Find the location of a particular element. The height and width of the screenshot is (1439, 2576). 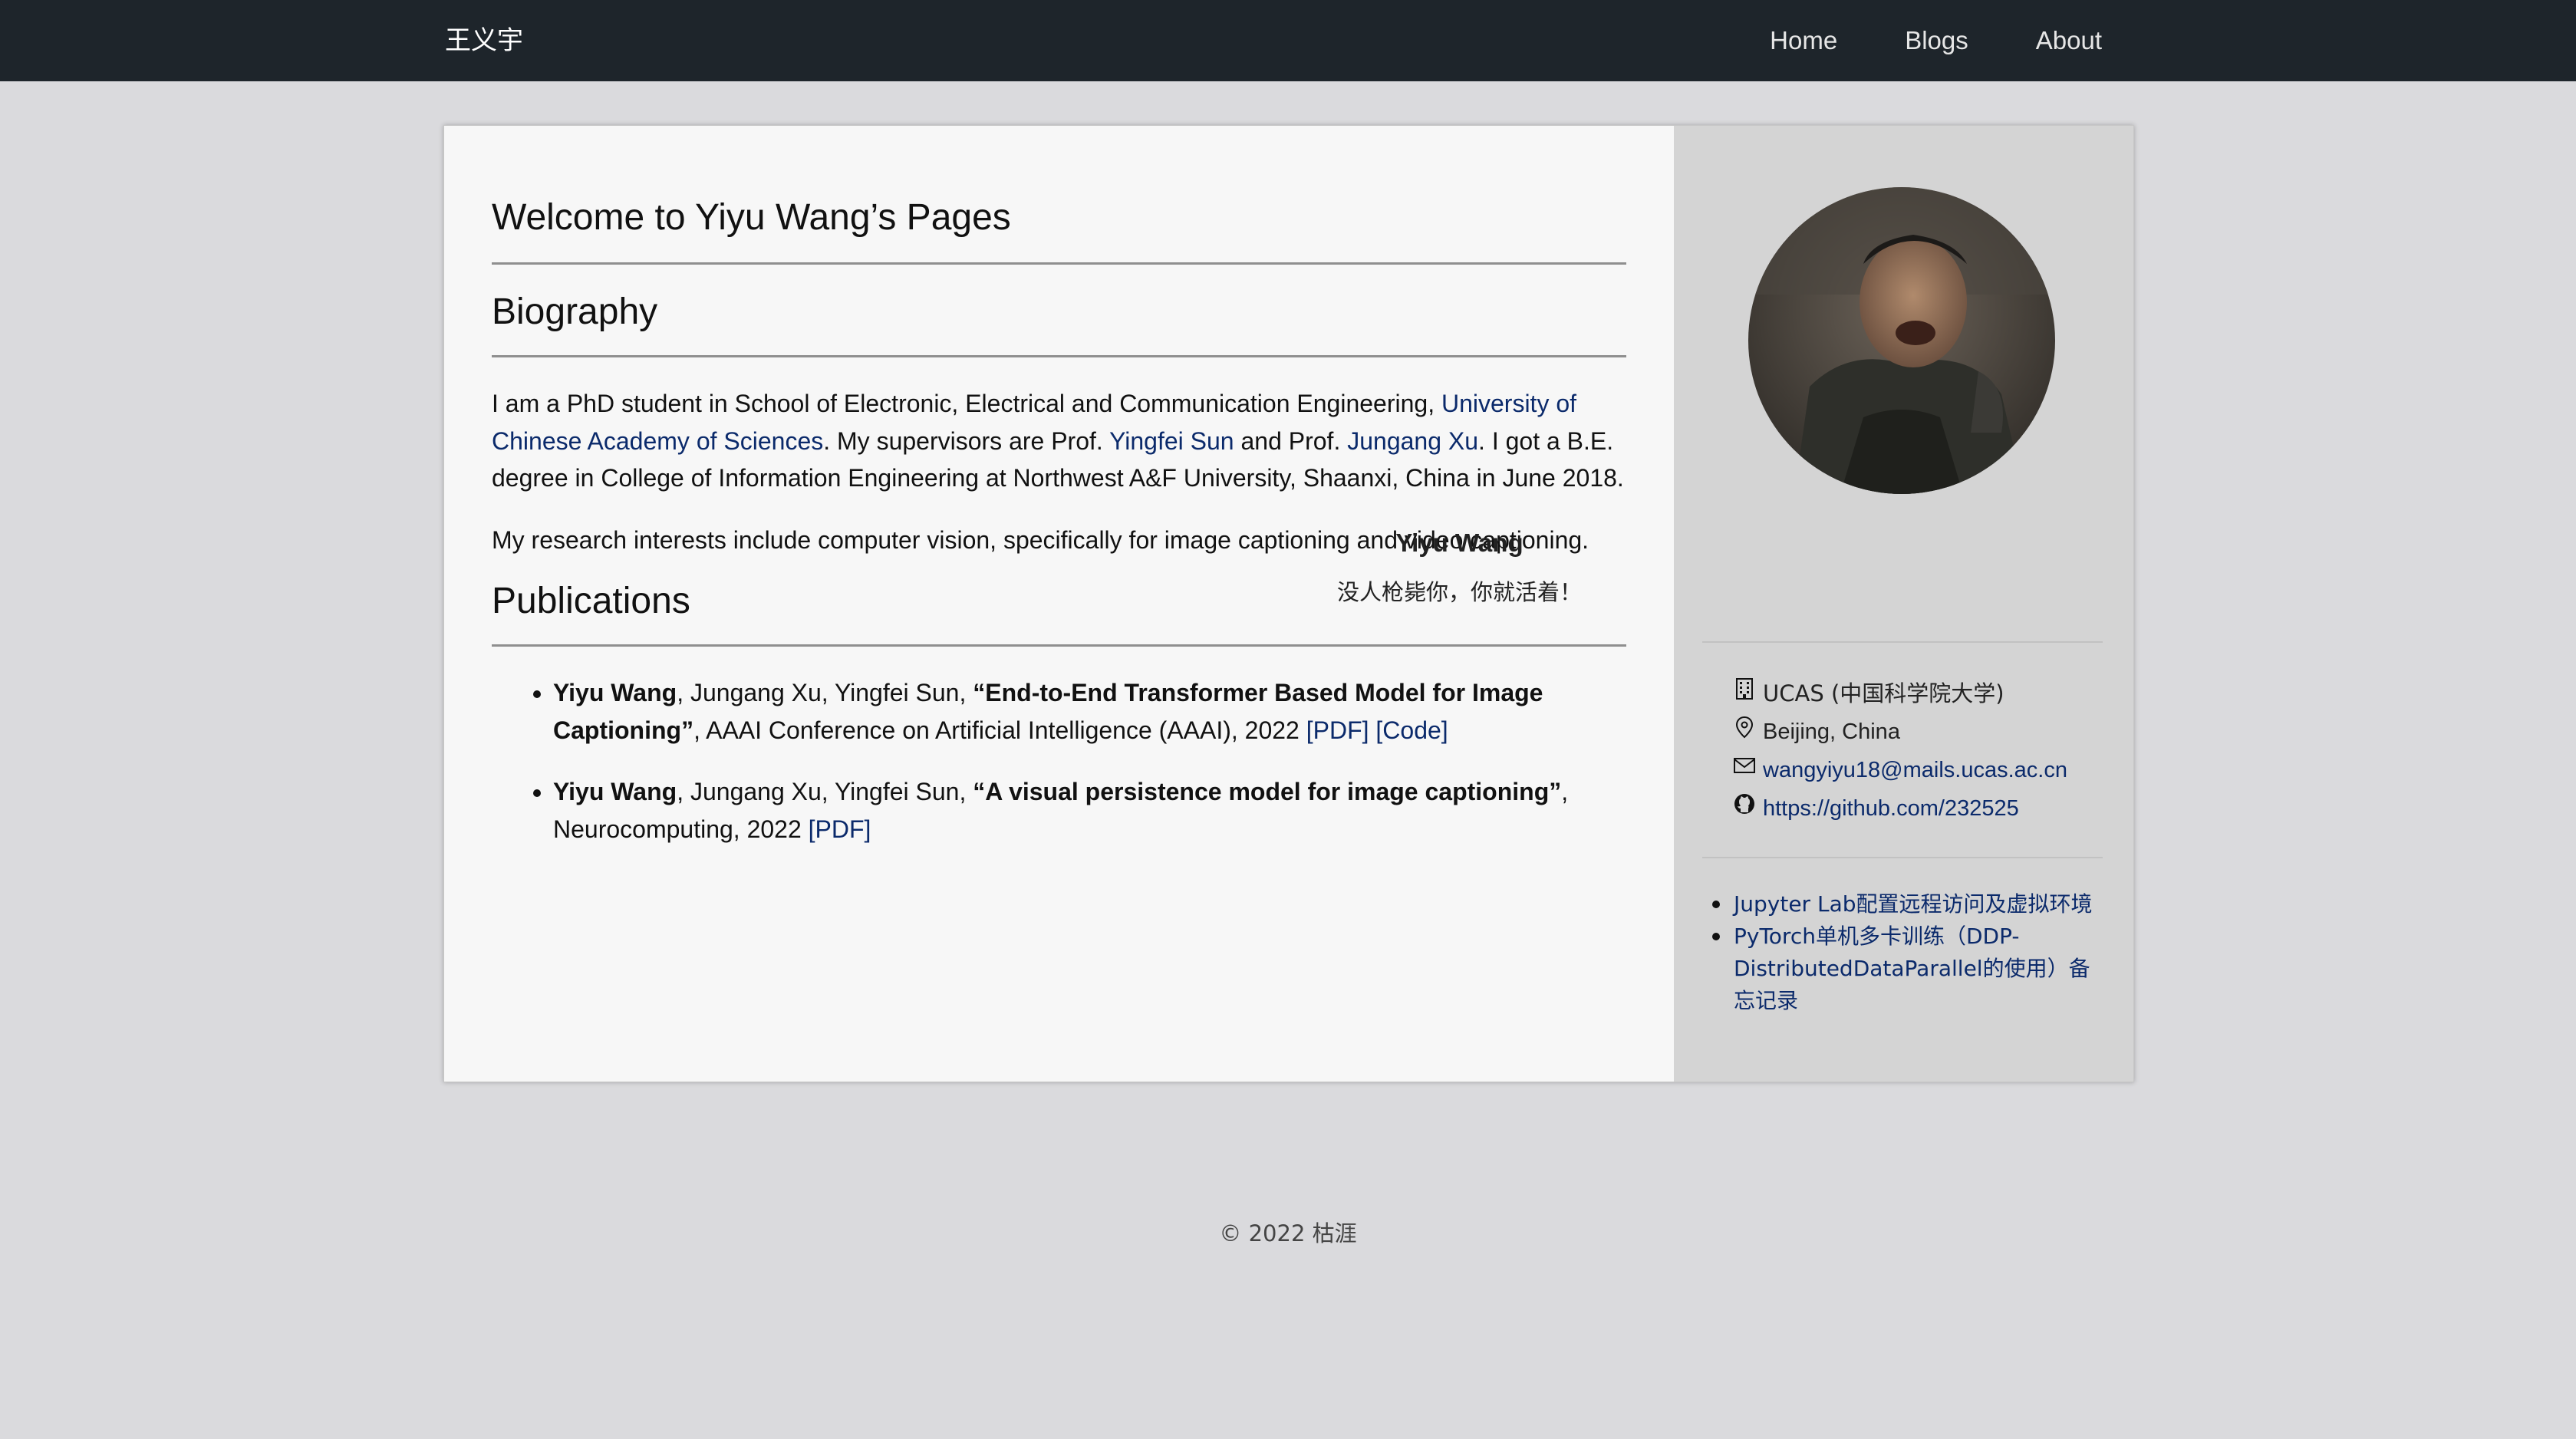

mail-icon is located at coordinates (1744, 769).